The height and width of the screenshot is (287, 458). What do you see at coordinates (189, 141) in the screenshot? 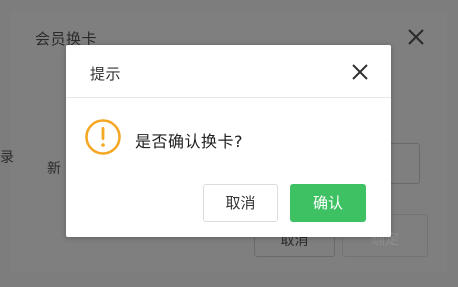
I see `modal-message: 是否确认换卡?` at bounding box center [189, 141].